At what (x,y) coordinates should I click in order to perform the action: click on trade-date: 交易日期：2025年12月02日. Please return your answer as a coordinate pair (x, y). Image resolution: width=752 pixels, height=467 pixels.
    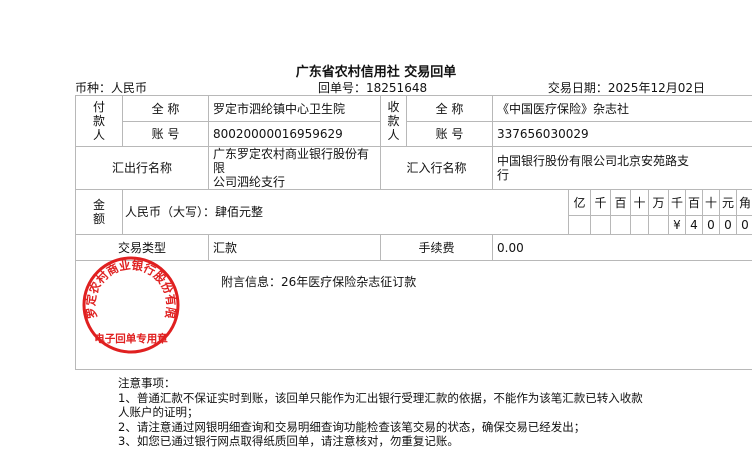
    Looking at the image, I should click on (626, 87).